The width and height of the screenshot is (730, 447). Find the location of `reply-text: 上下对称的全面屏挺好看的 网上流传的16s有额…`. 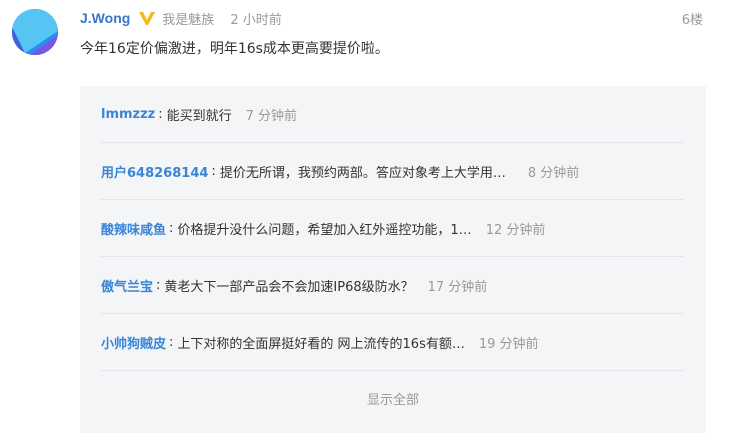

reply-text: 上下对称的全面屏挺好看的 网上流传的16s有额… is located at coordinates (321, 344).